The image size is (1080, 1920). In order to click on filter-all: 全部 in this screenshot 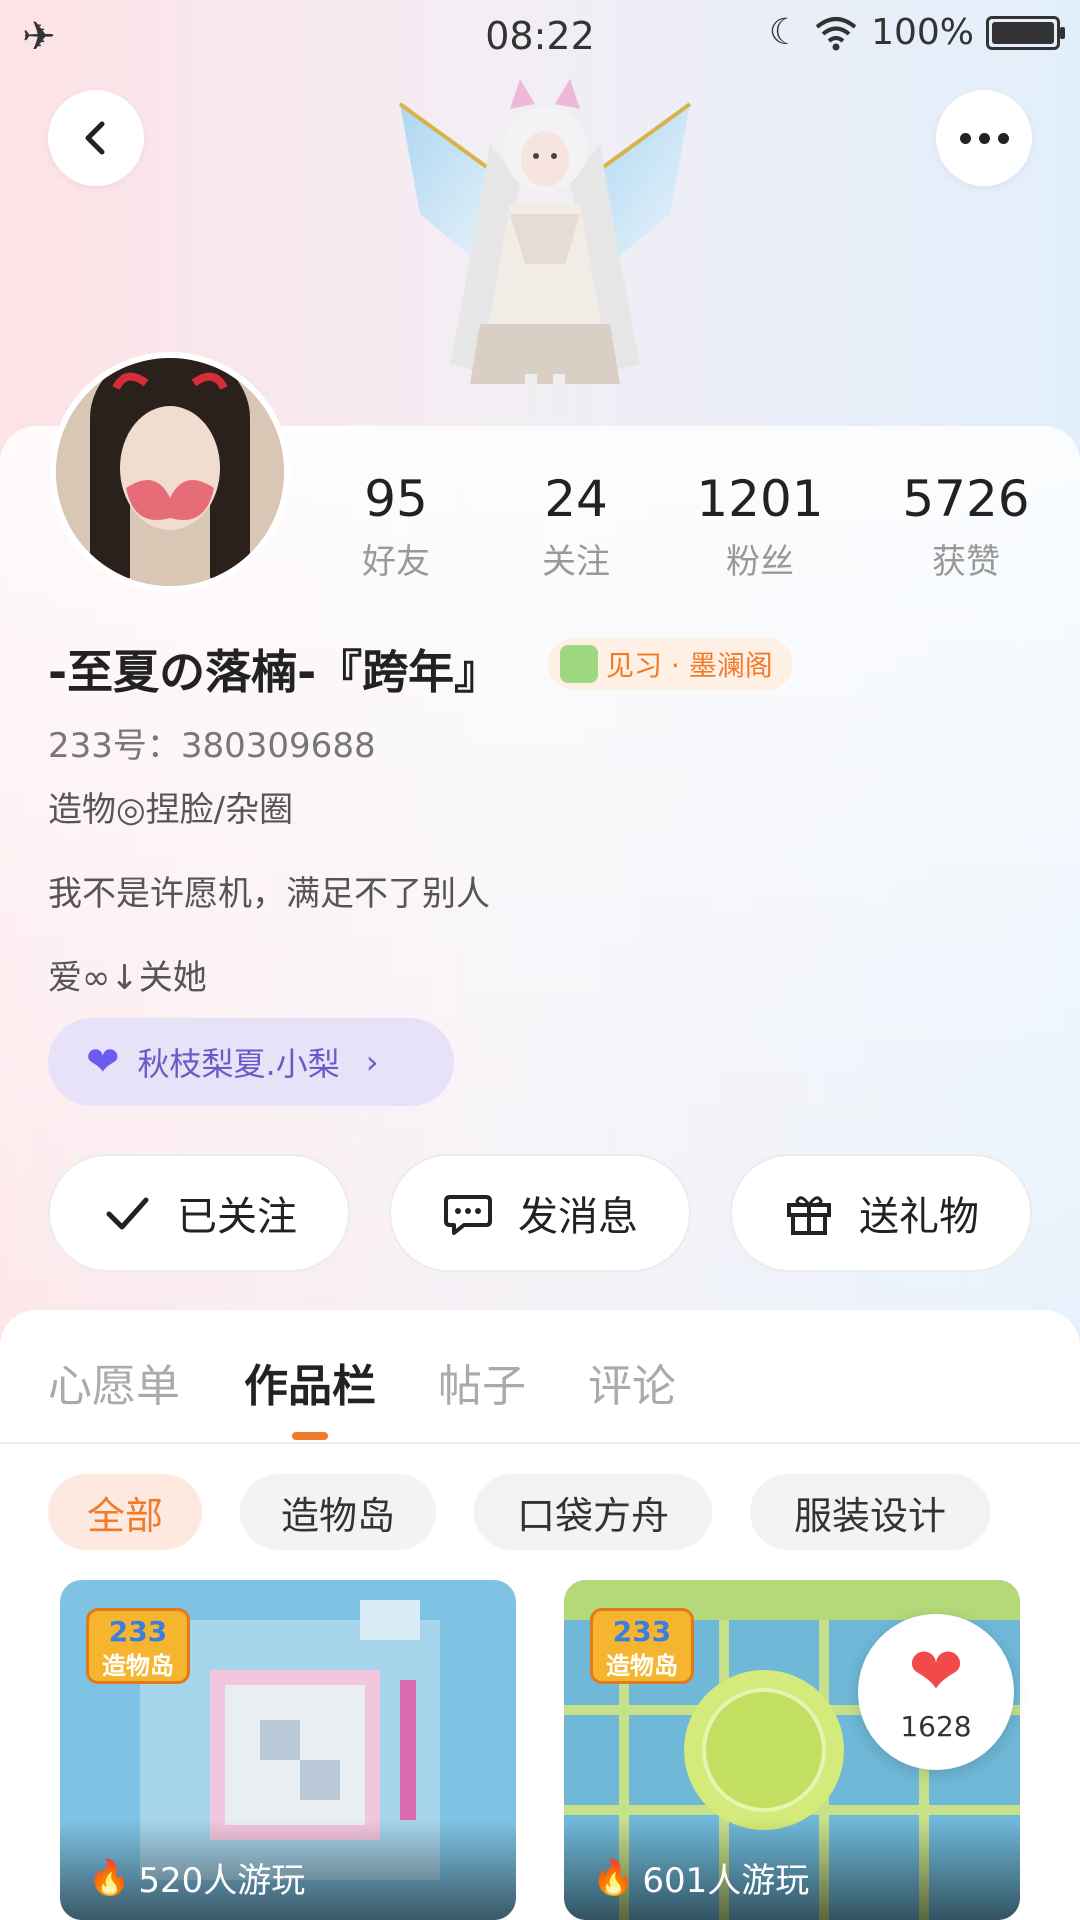, I will do `click(125, 1512)`.